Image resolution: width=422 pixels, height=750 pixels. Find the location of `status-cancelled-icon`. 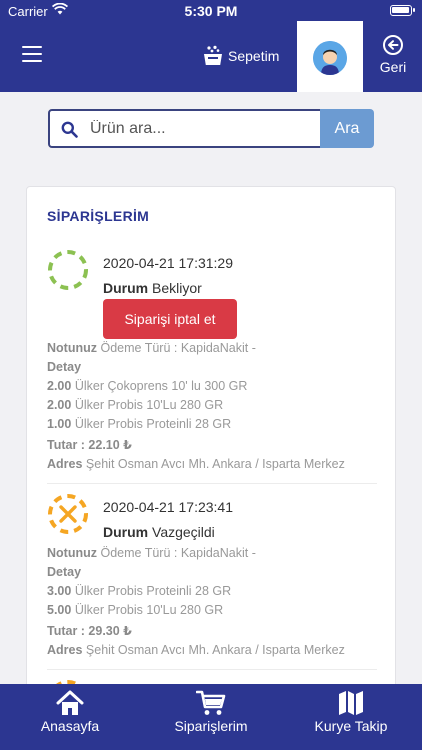

status-cancelled-icon is located at coordinates (68, 514).